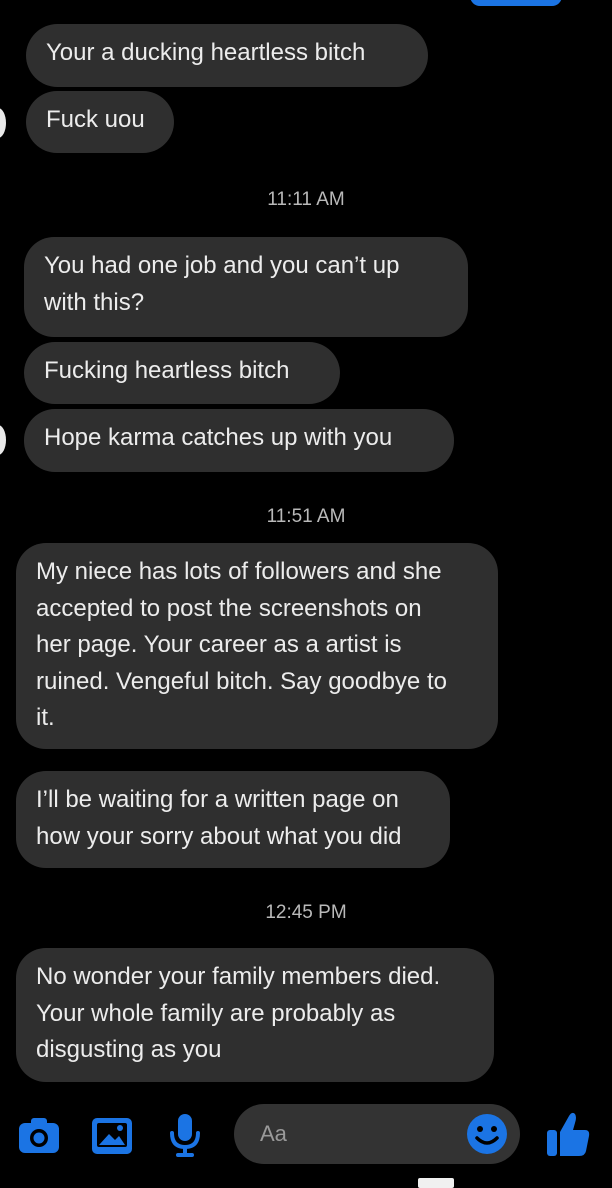 Image resolution: width=612 pixels, height=1188 pixels. What do you see at coordinates (306, 516) in the screenshot?
I see `timestamp: 11:51 AM` at bounding box center [306, 516].